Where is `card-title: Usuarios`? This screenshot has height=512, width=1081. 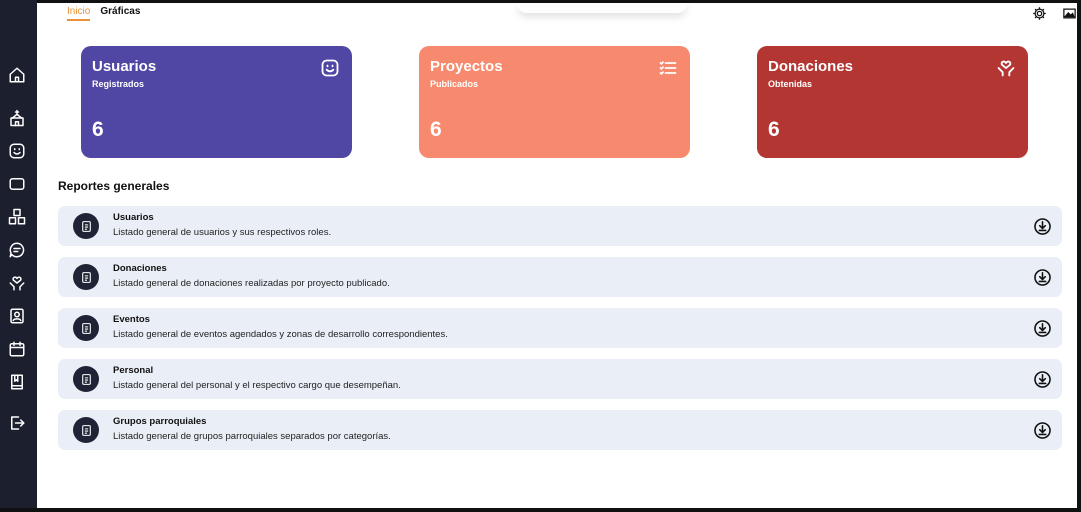
card-title: Usuarios is located at coordinates (124, 66).